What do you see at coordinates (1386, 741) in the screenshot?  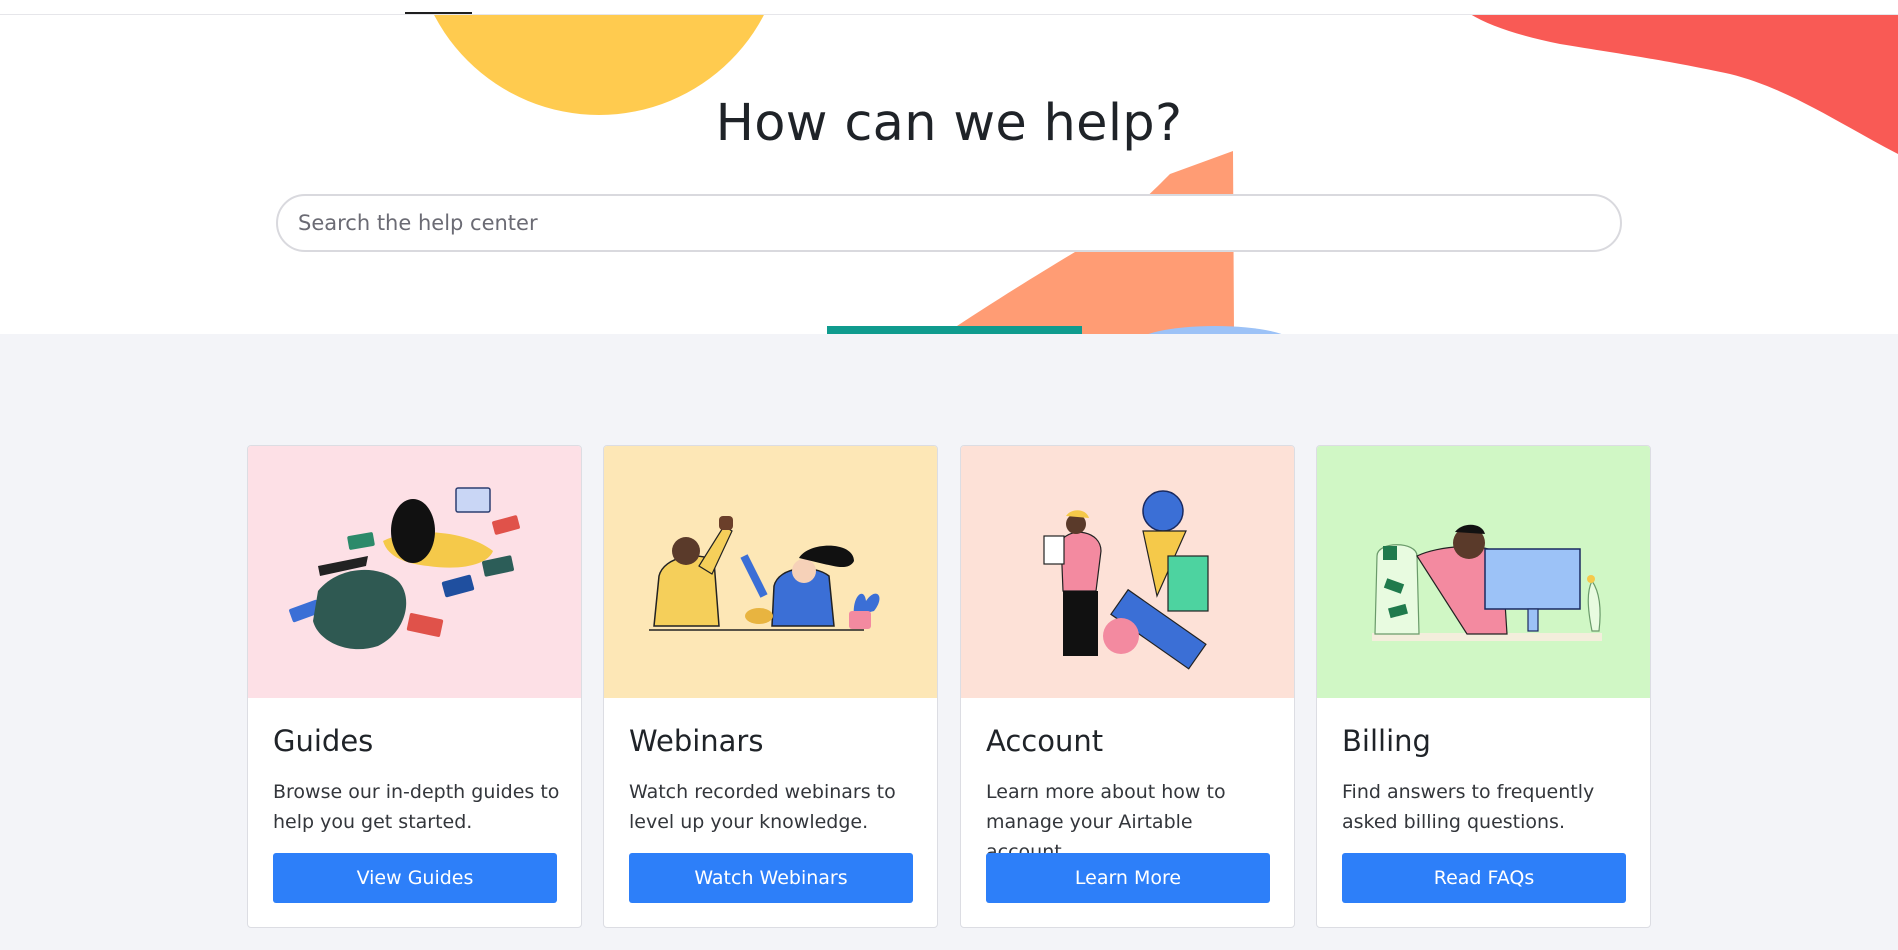 I see `card-title: Billing` at bounding box center [1386, 741].